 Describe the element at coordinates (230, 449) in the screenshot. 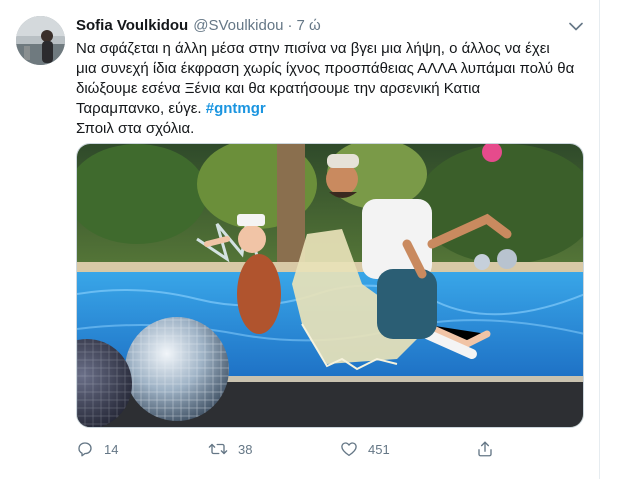

I see `retweet-button: 38` at that location.